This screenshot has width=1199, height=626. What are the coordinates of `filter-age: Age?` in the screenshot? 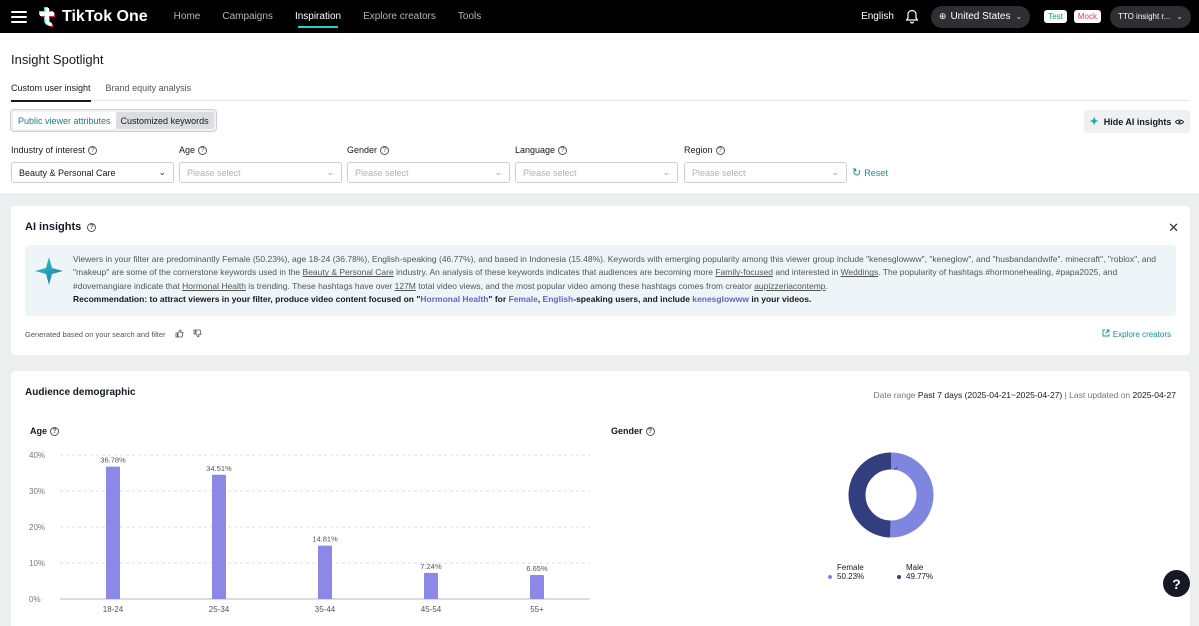 It's located at (193, 150).